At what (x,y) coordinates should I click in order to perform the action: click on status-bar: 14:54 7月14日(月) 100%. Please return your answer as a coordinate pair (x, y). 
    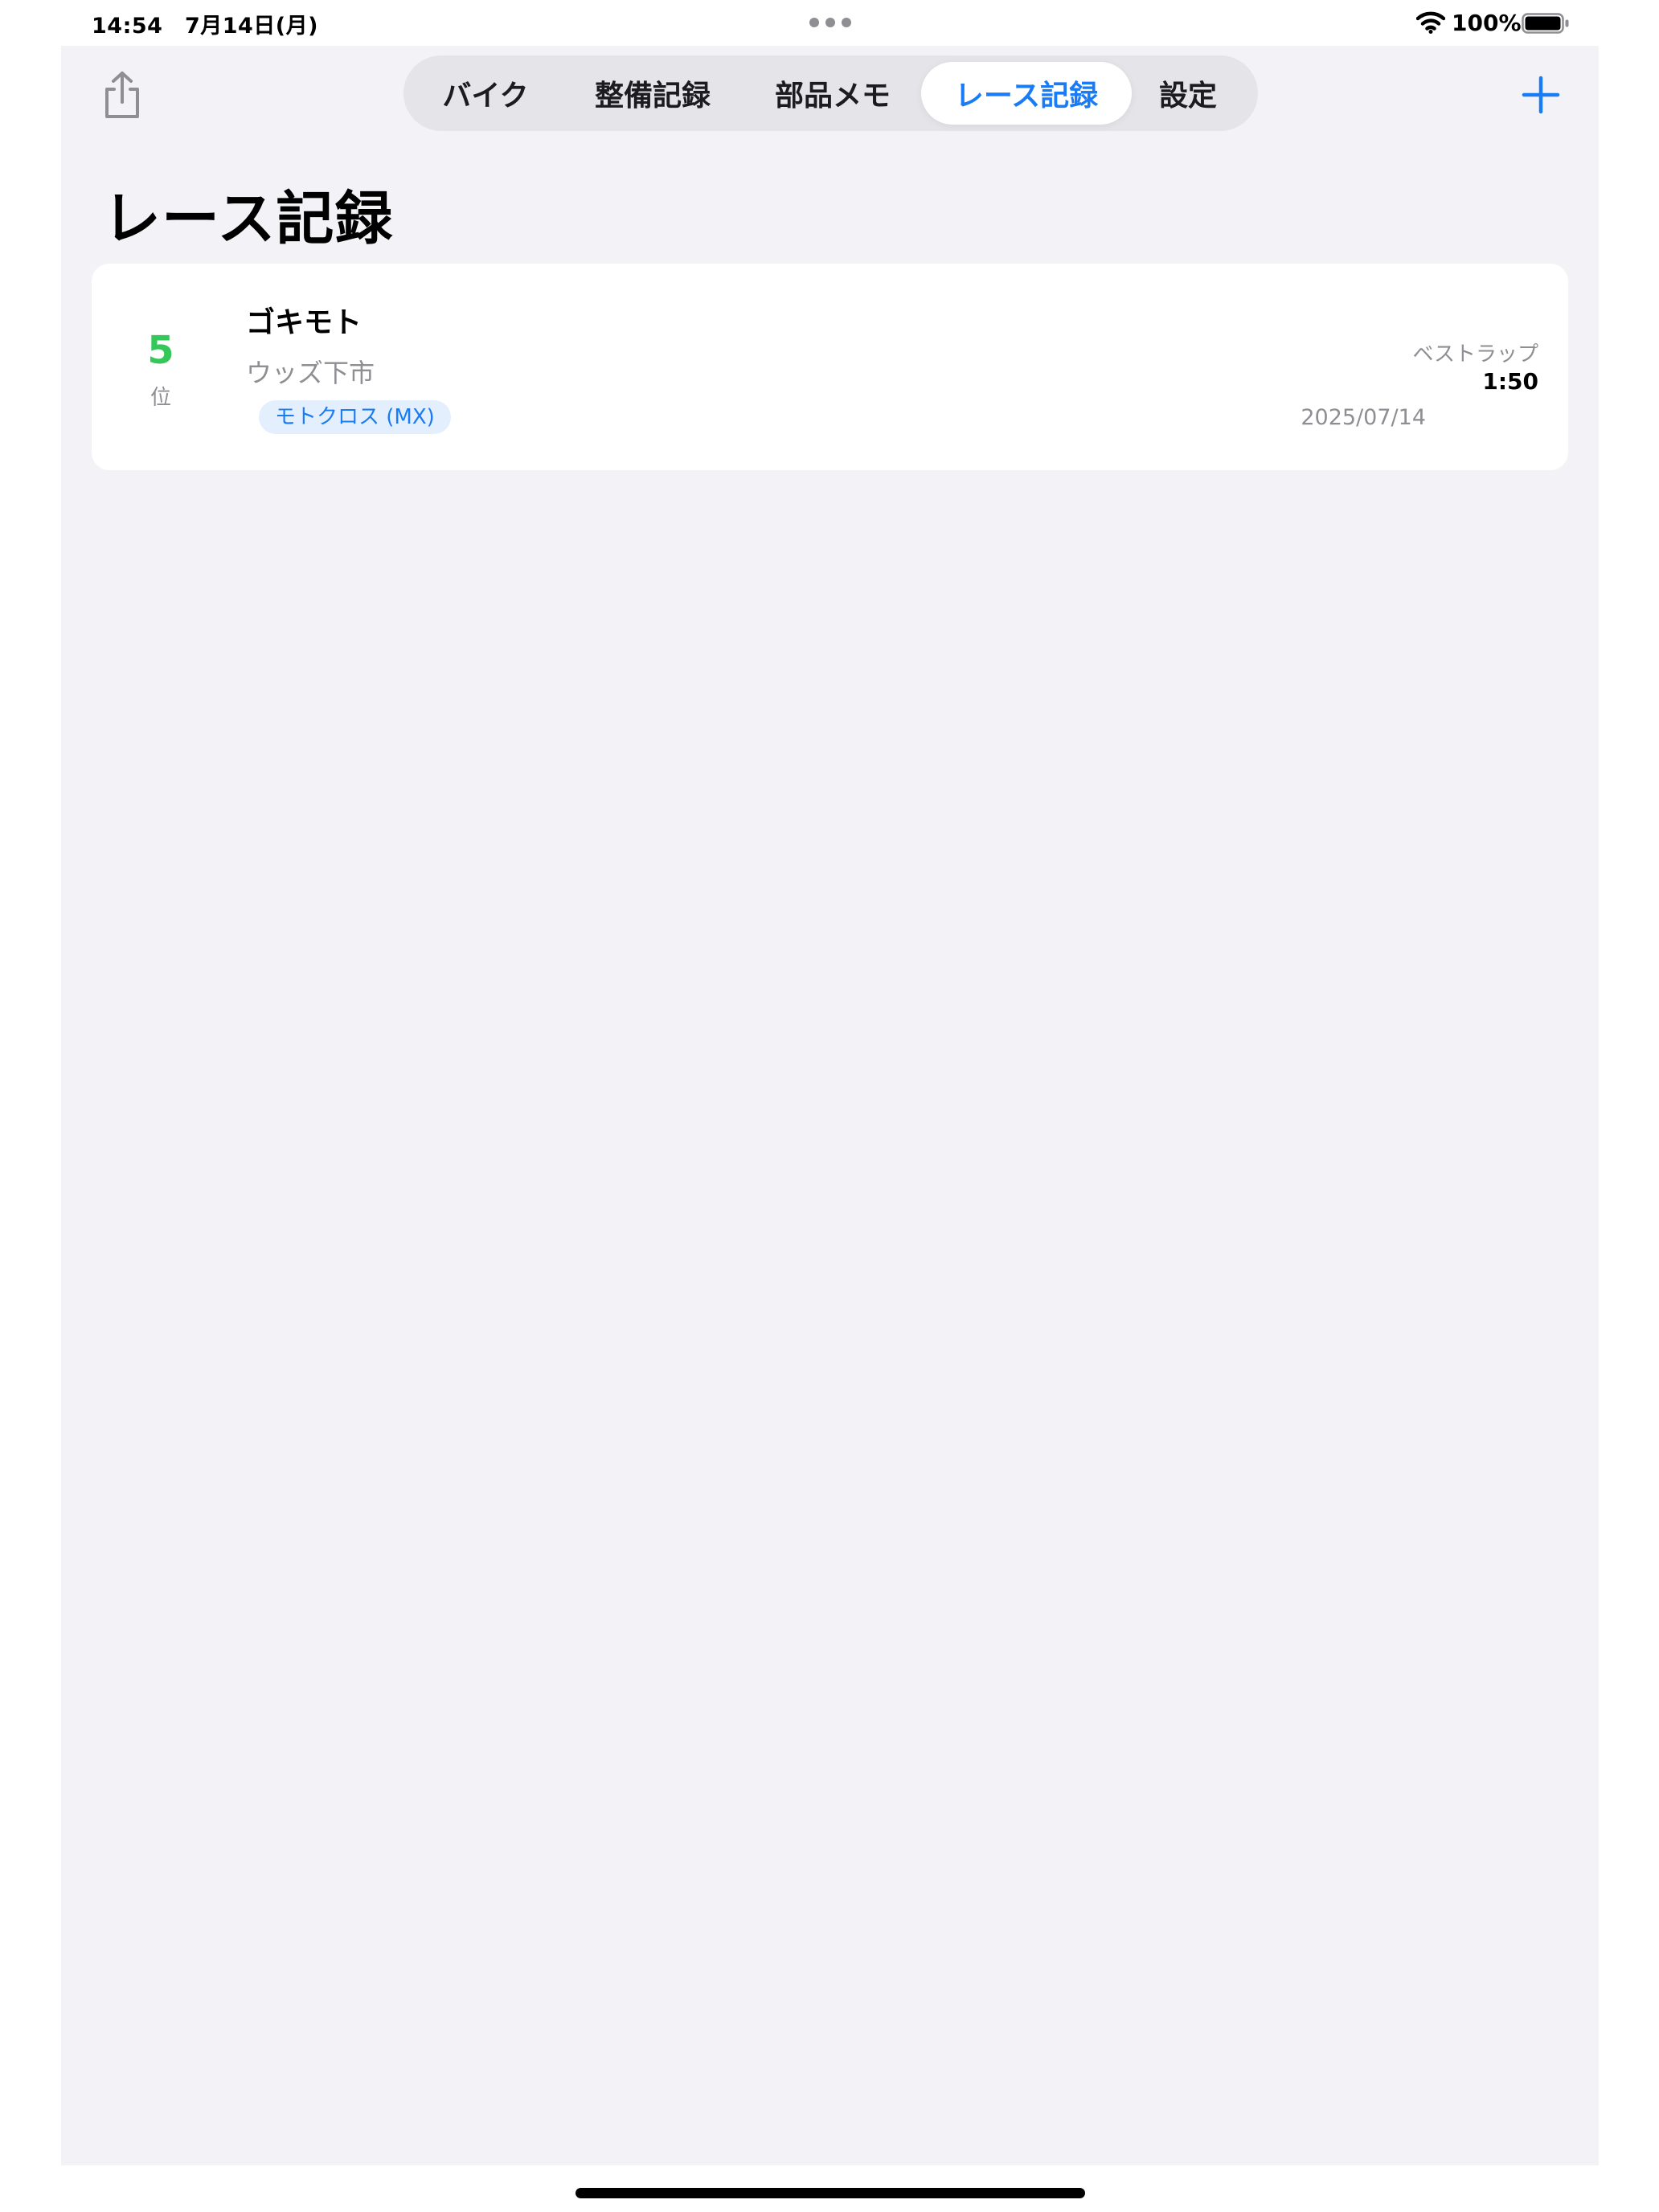
    Looking at the image, I should click on (829, 23).